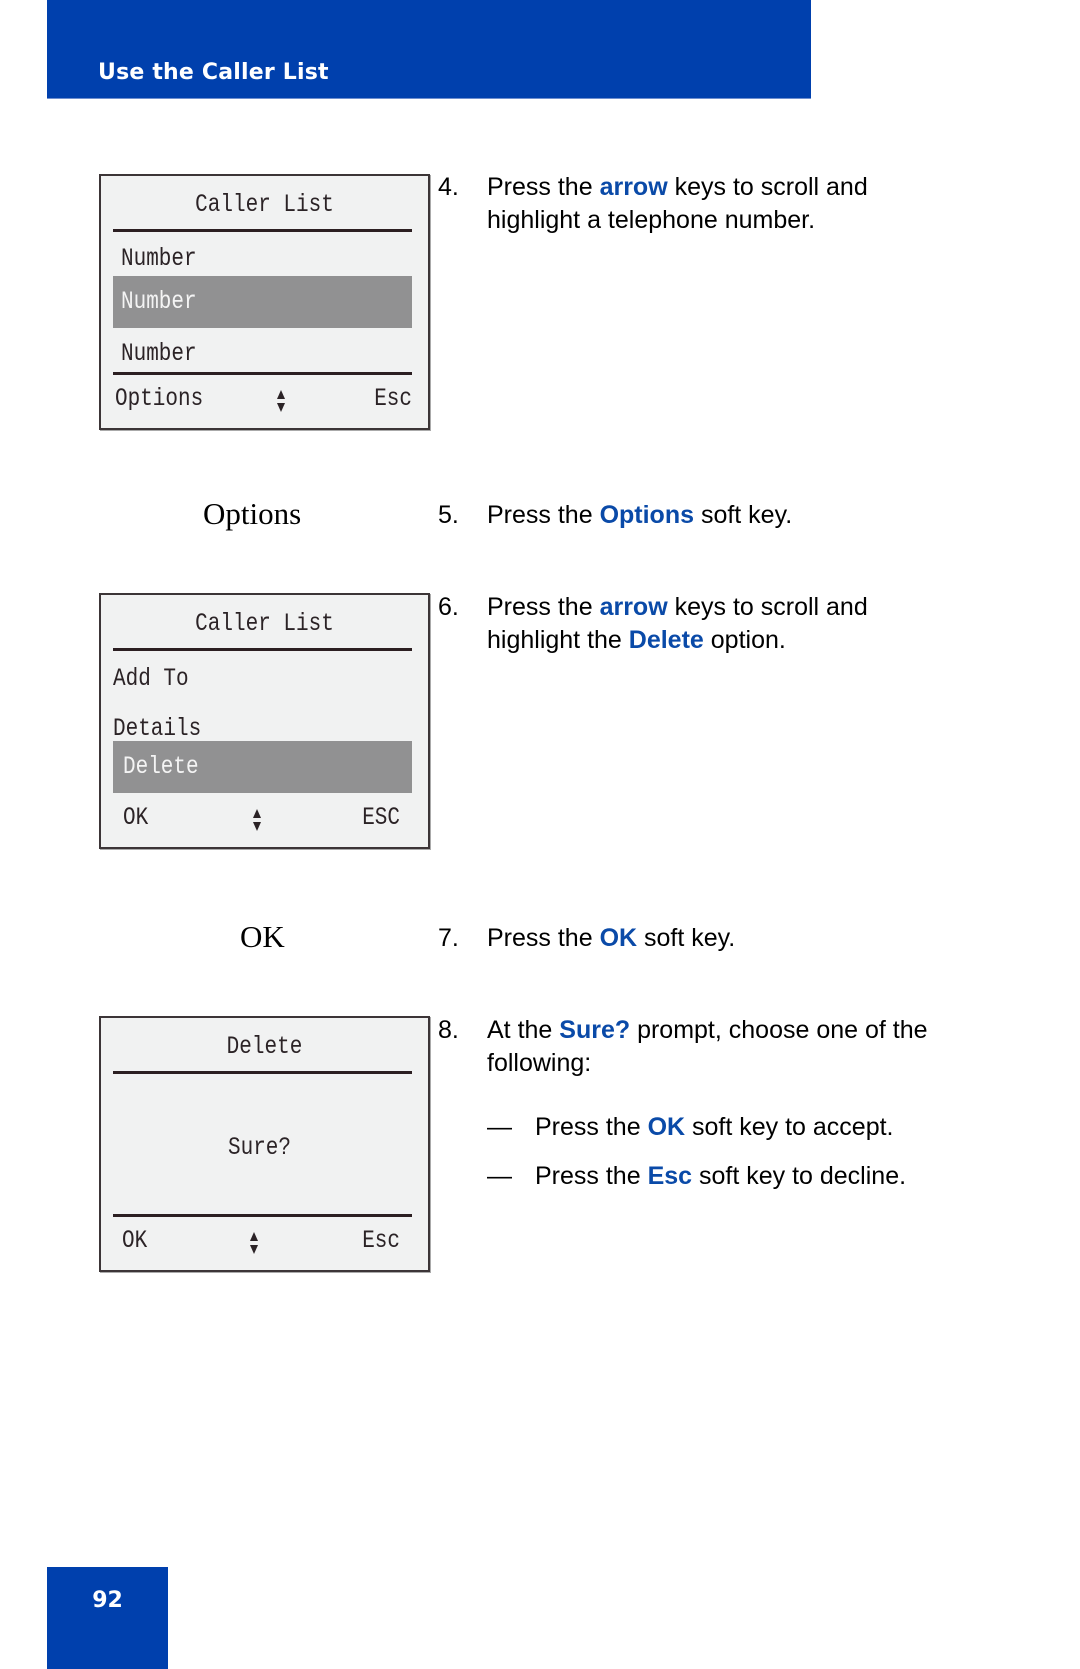 This screenshot has height=1669, width=1080. Describe the element at coordinates (646, 515) in the screenshot. I see `highlight-options: Options` at that location.